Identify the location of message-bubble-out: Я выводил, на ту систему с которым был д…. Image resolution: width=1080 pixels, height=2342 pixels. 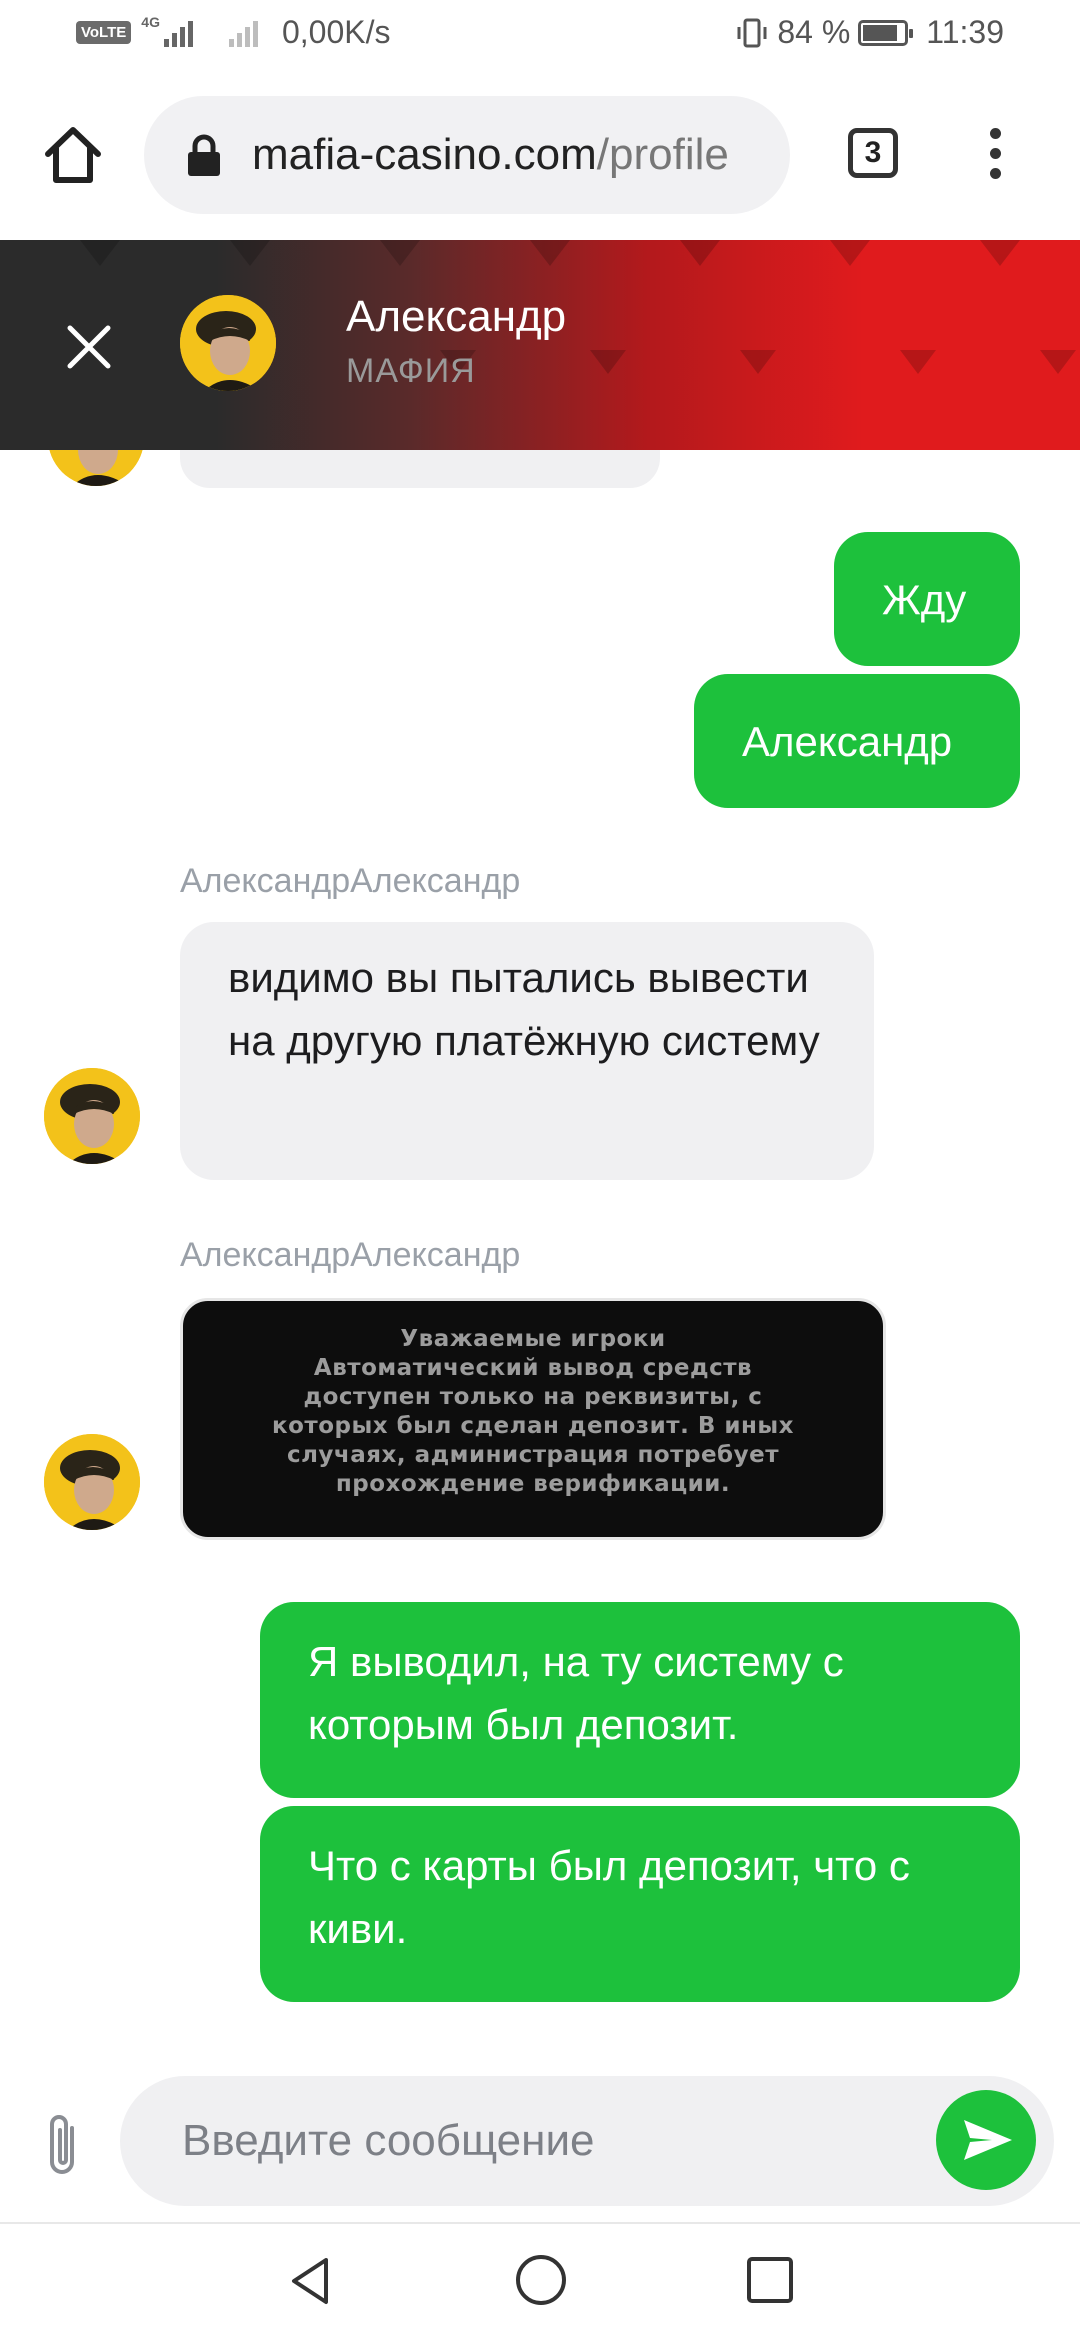
(640, 1700).